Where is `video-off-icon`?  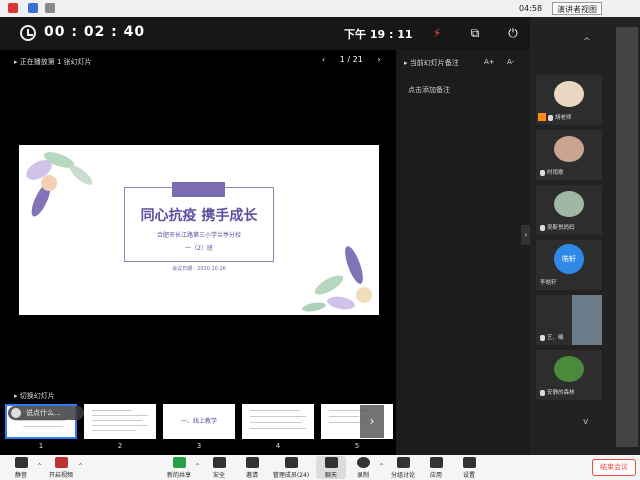
video-off-icon is located at coordinates (61, 462).